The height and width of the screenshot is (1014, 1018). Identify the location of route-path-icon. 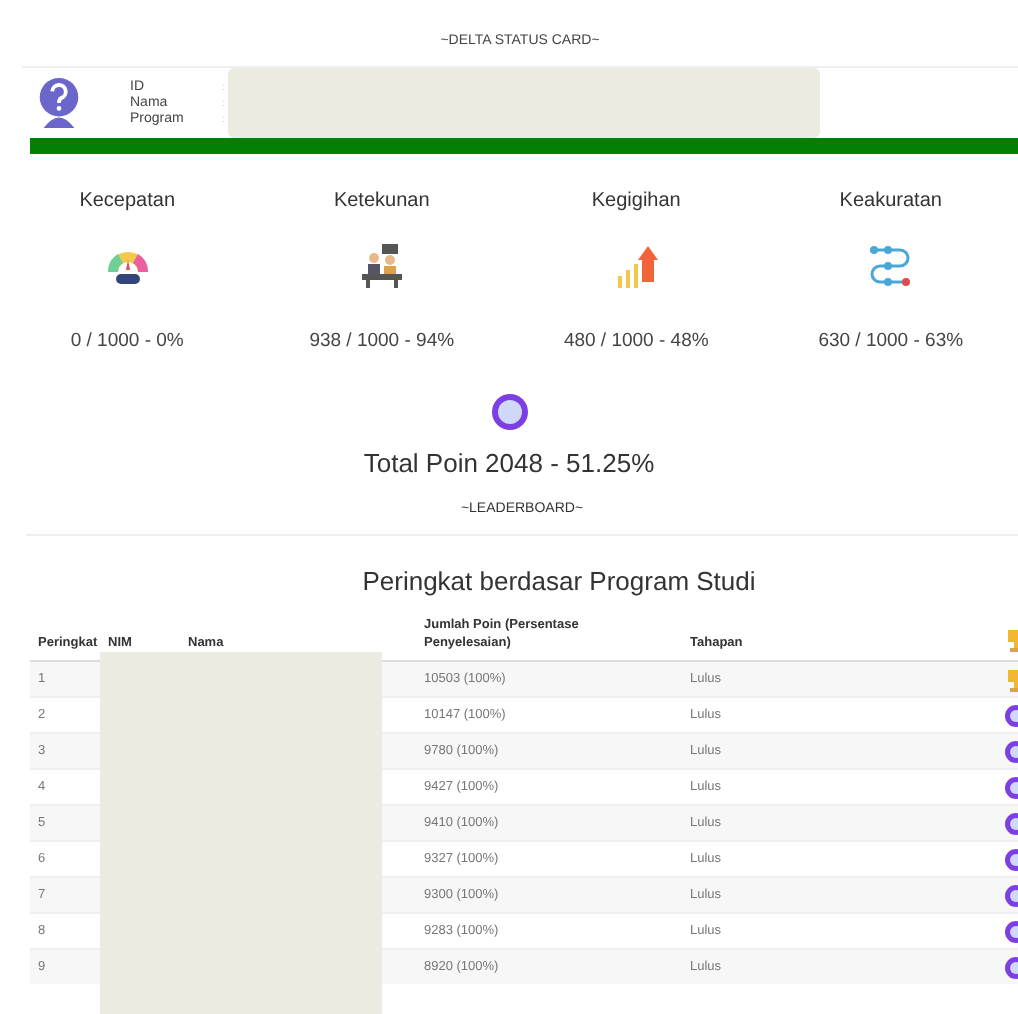
(890, 266).